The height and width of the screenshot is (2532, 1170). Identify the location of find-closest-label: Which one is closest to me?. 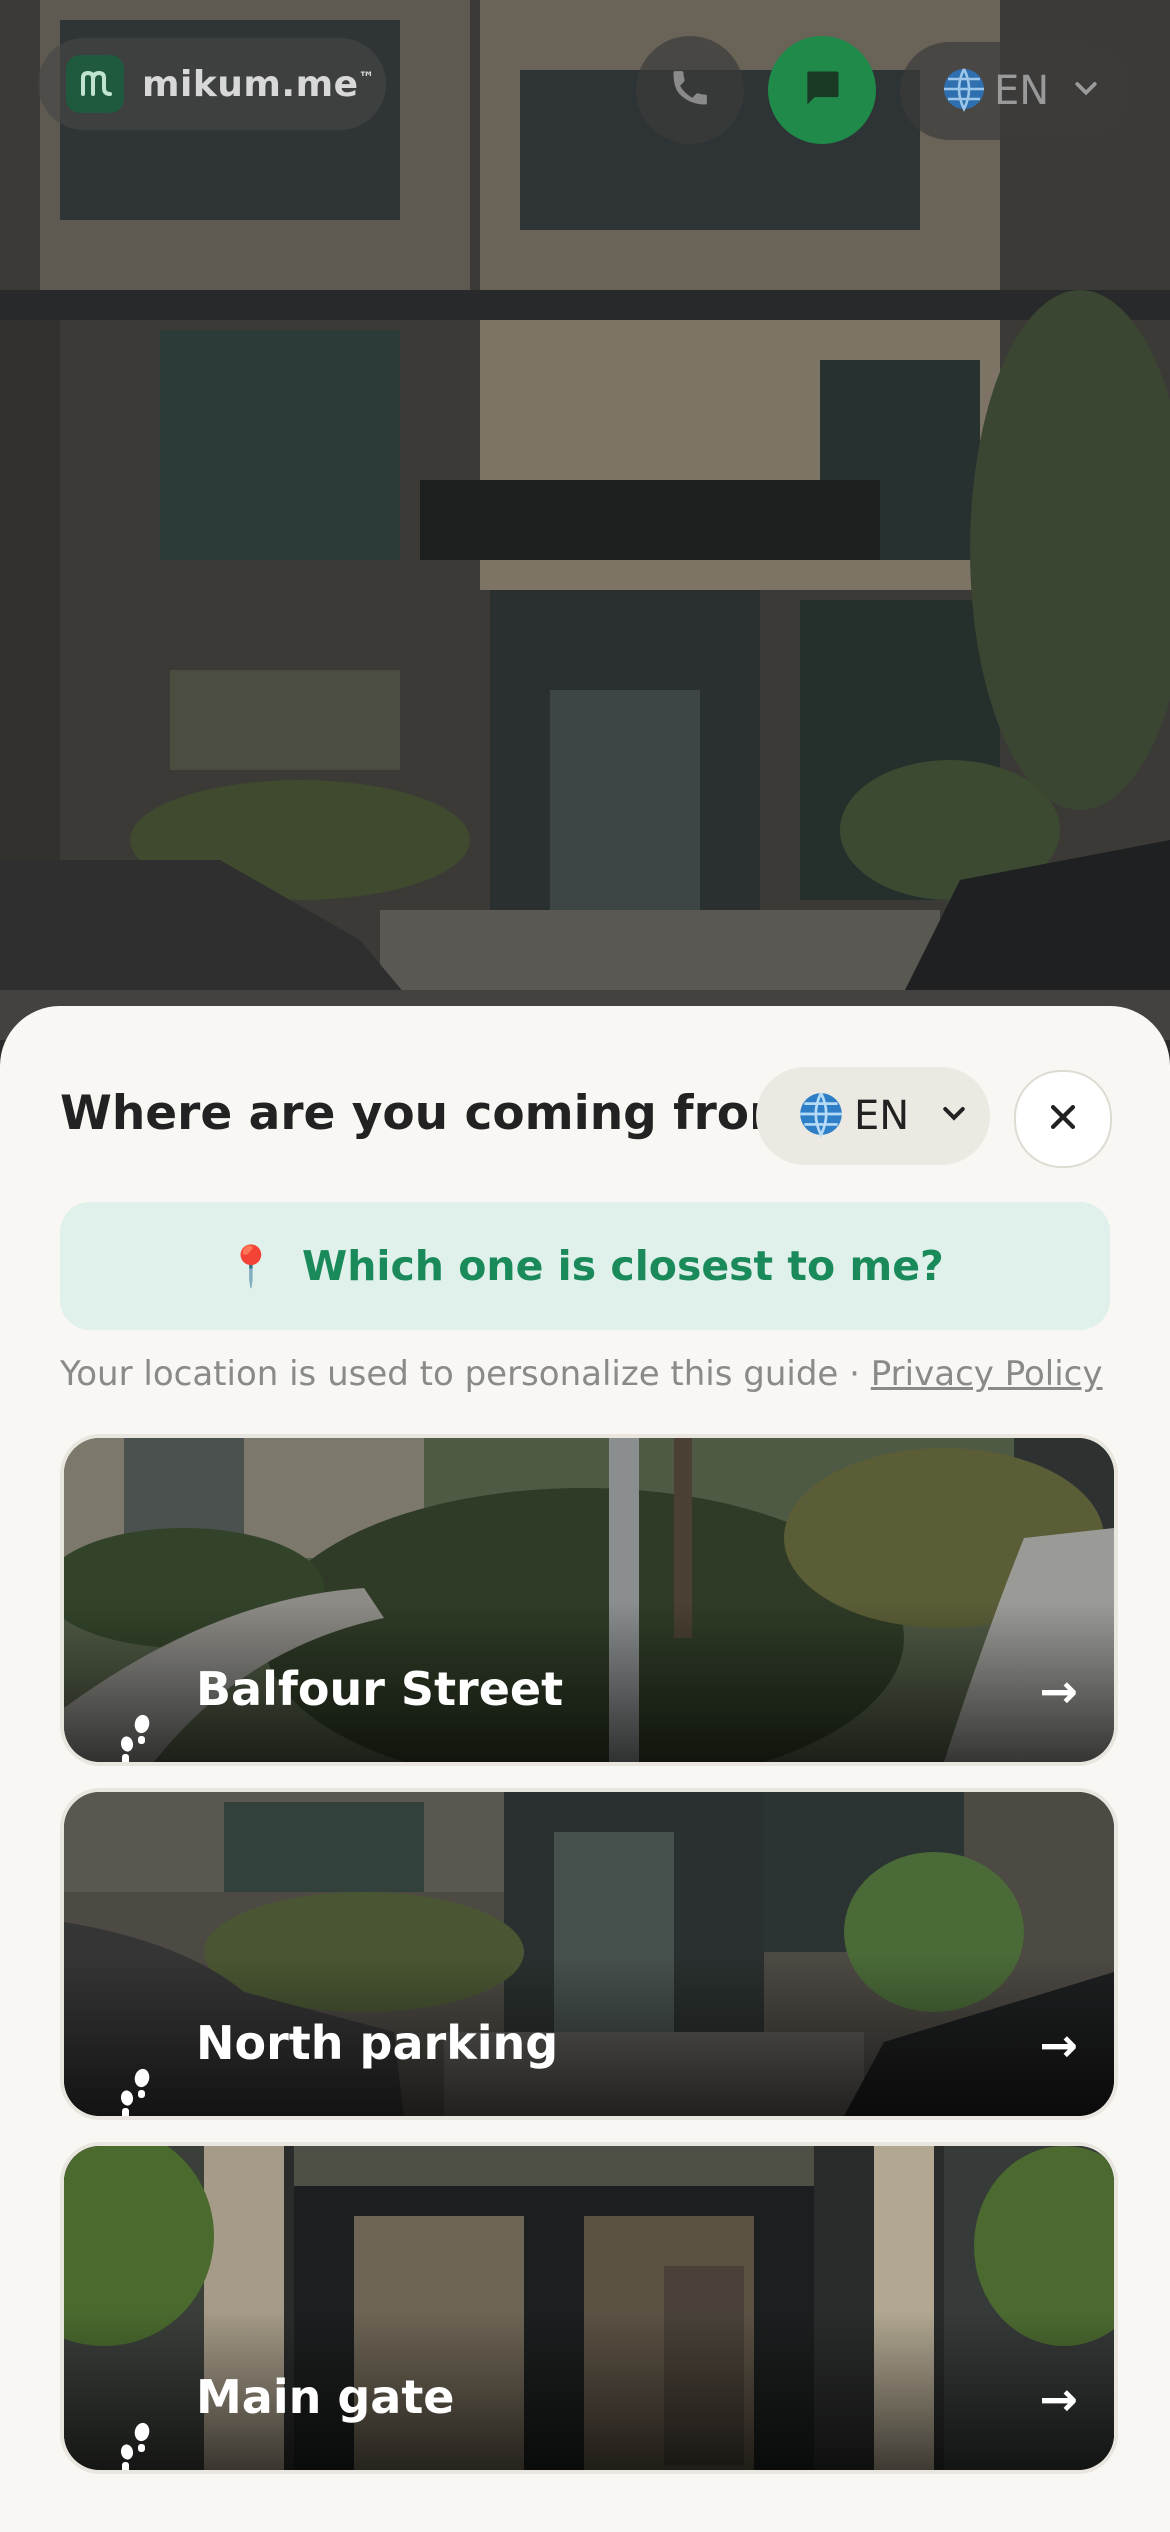
(623, 1266).